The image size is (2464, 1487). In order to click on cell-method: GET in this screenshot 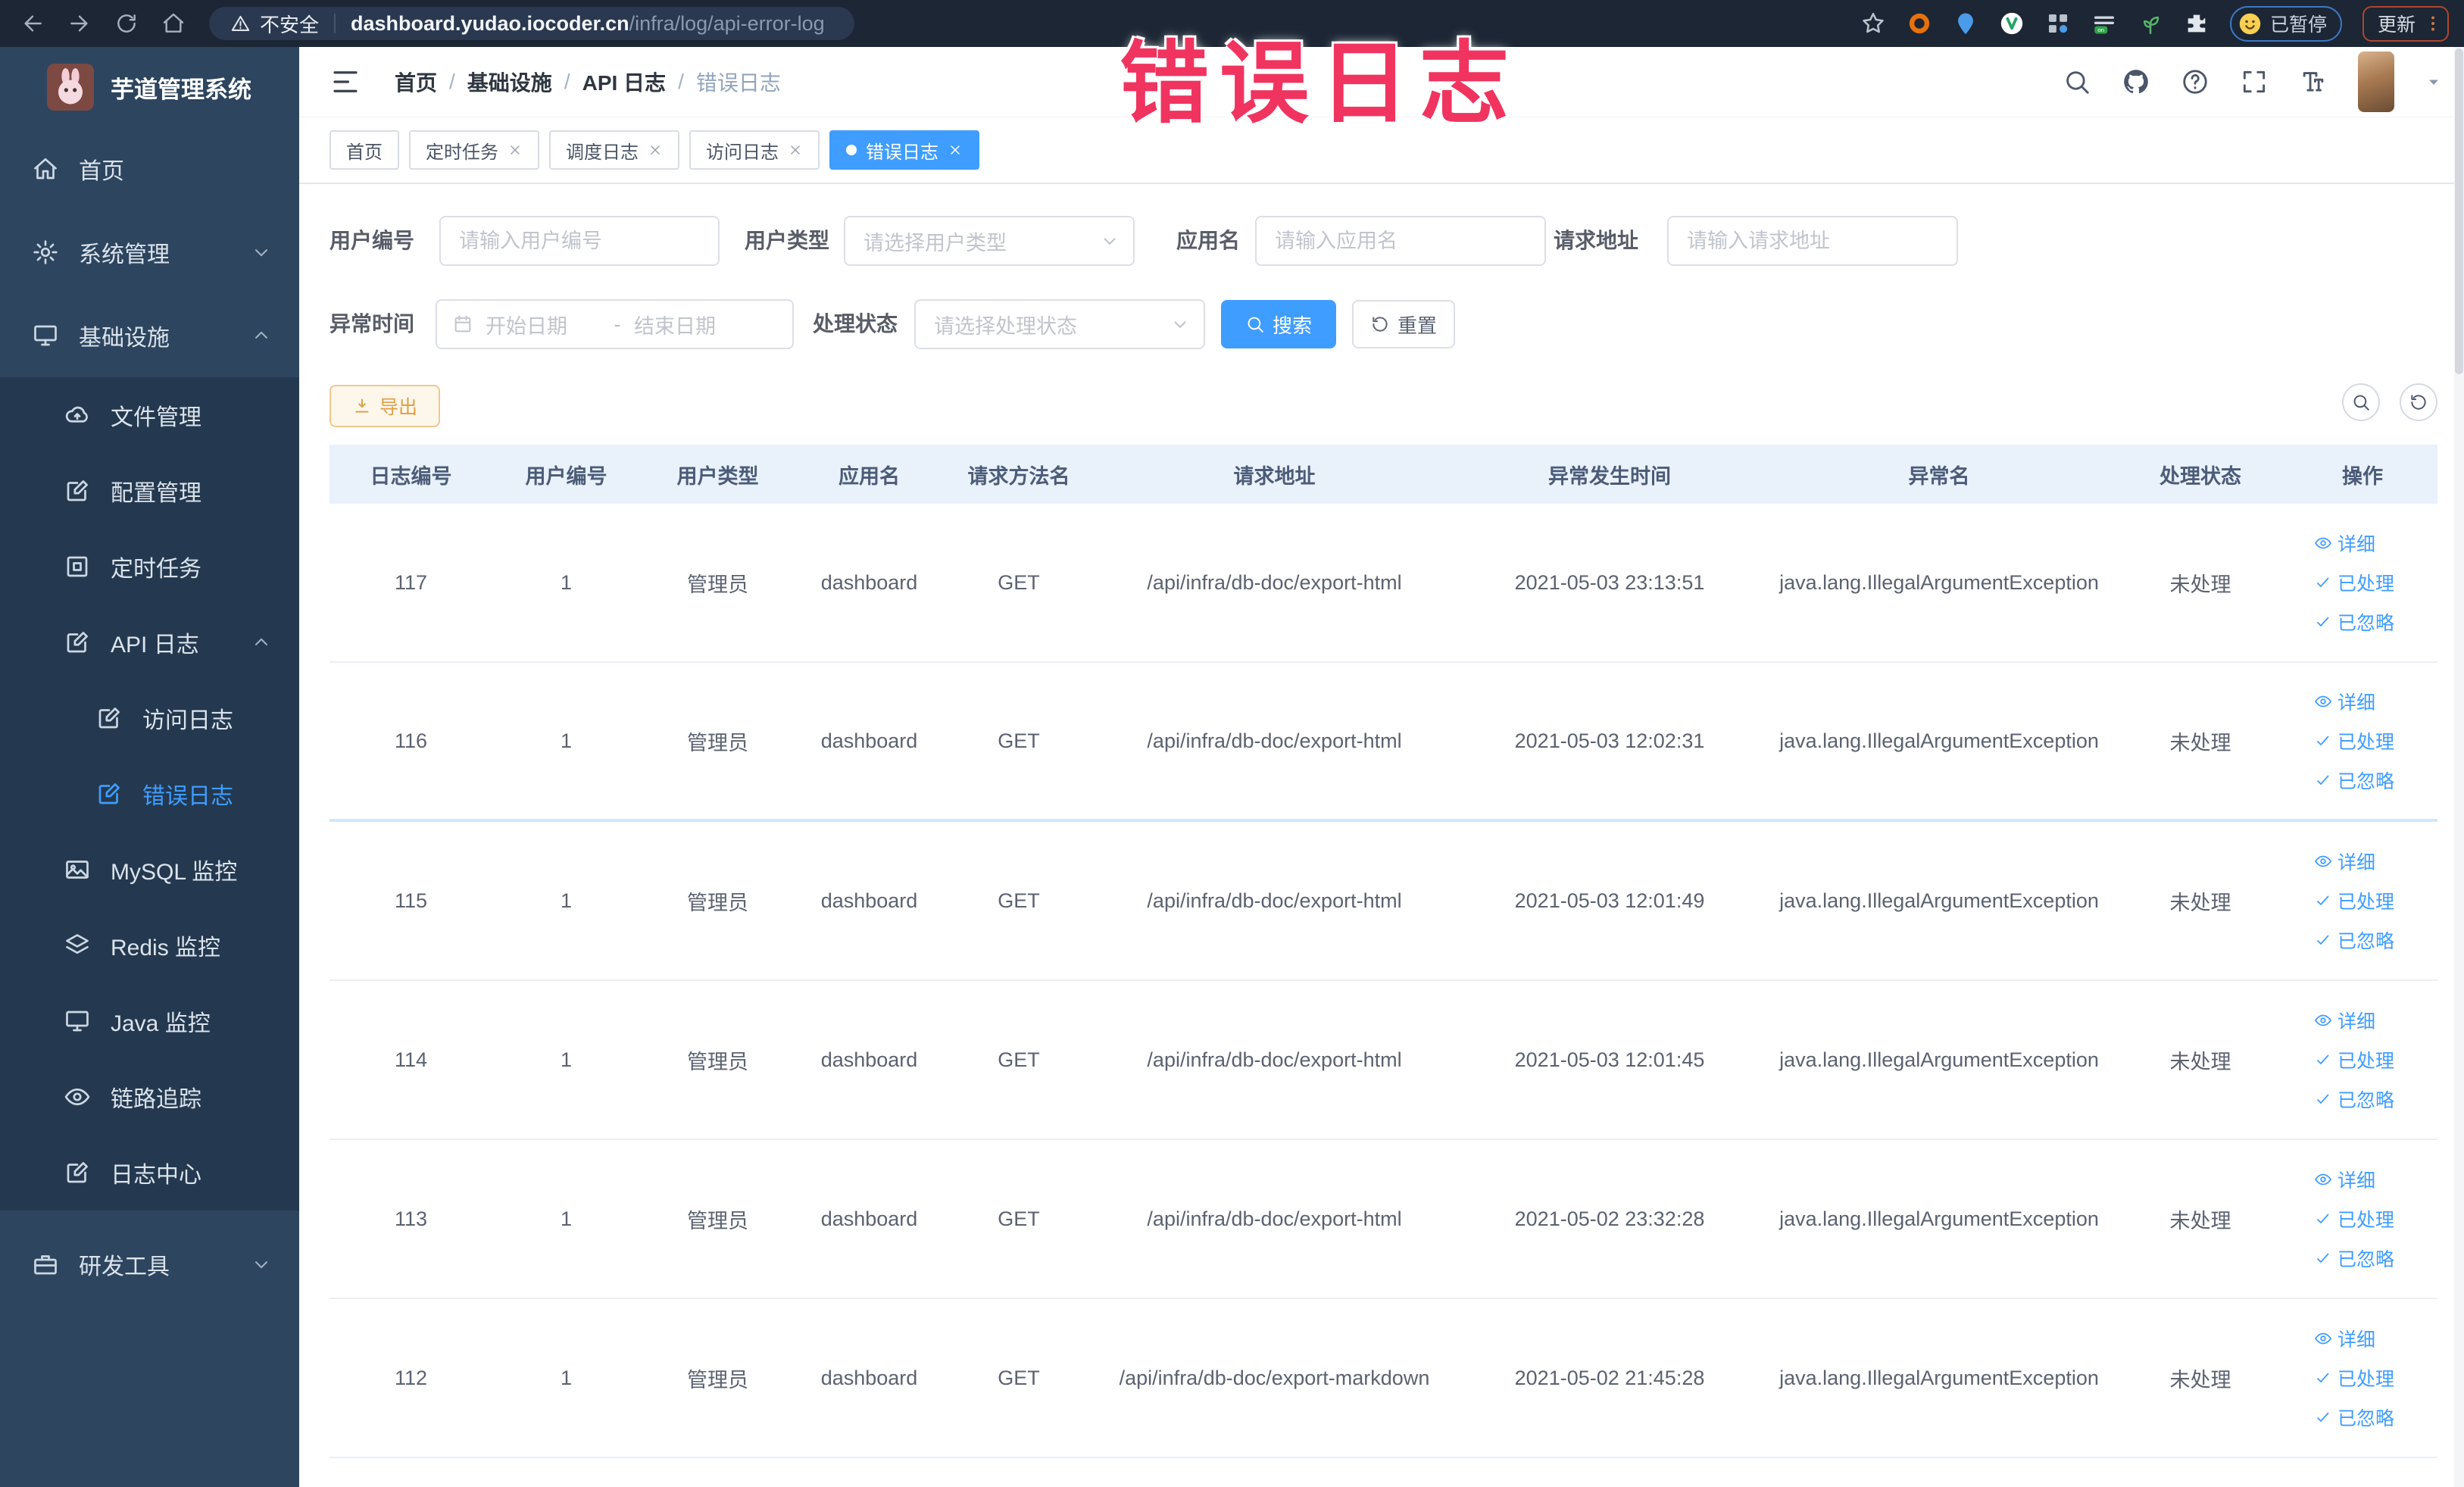, I will do `click(1019, 1377)`.